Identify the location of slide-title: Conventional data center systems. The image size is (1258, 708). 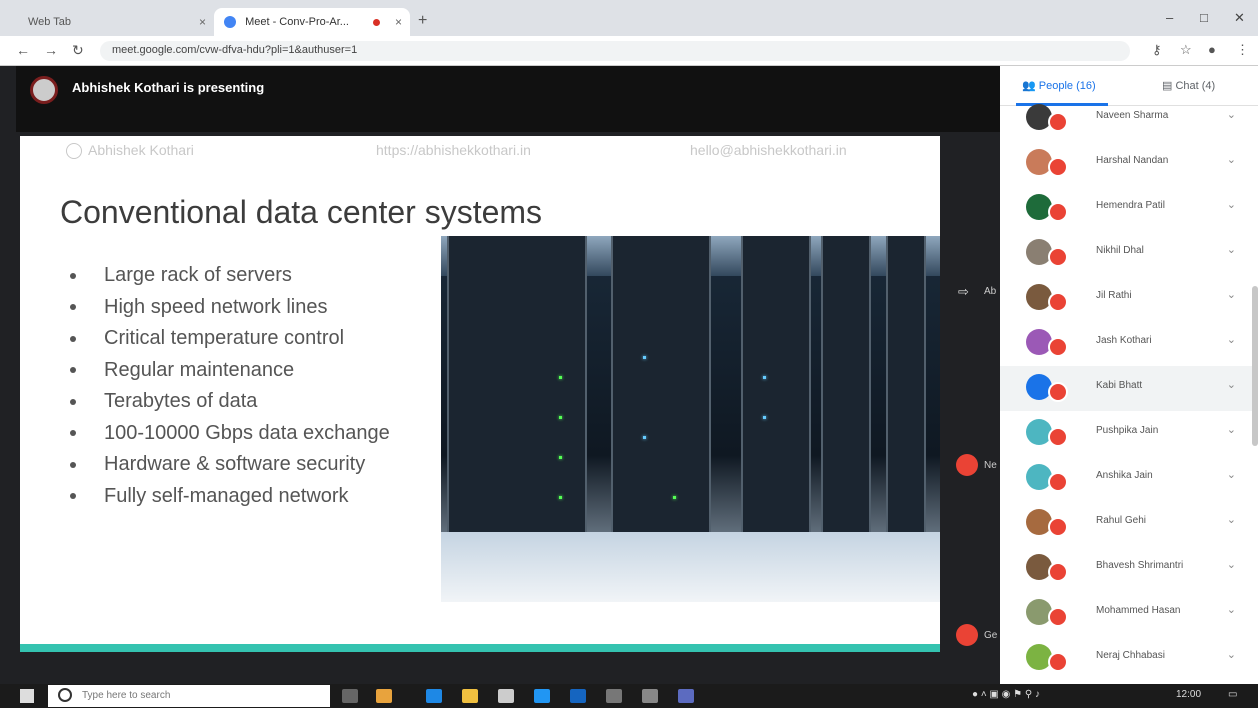
(301, 212).